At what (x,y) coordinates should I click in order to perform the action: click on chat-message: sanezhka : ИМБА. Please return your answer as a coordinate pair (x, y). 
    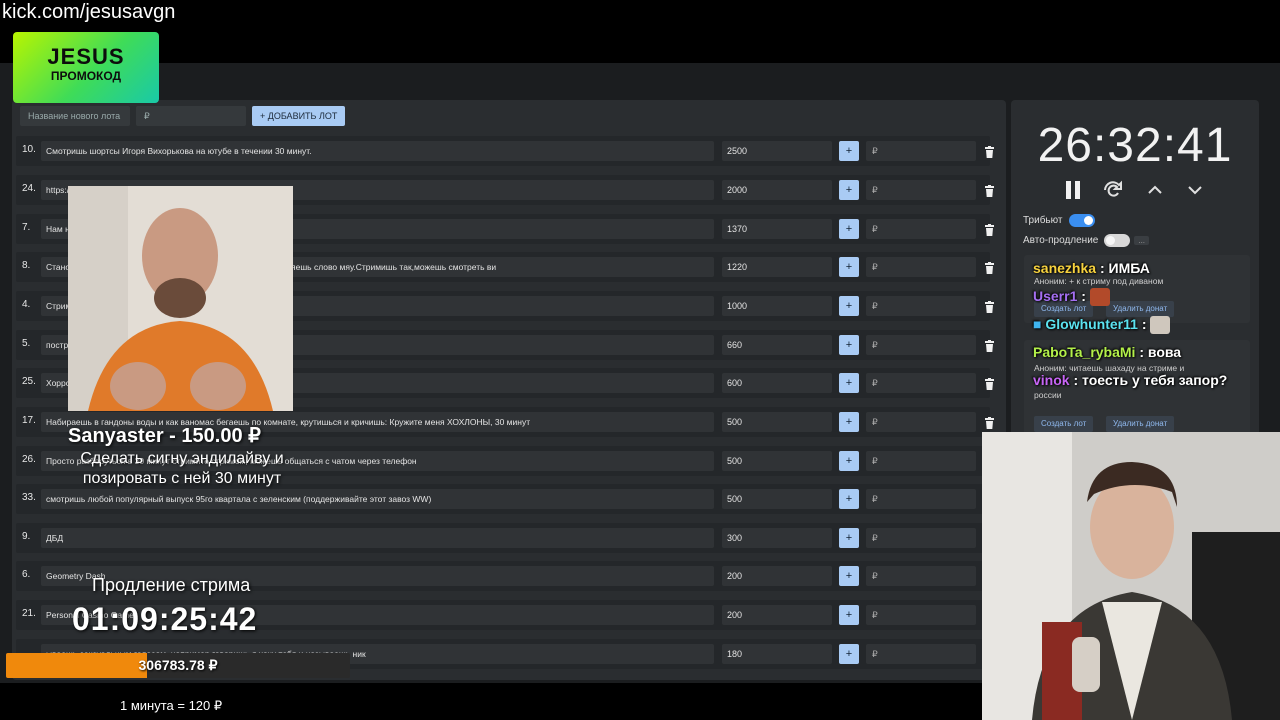
    Looking at the image, I should click on (1091, 268).